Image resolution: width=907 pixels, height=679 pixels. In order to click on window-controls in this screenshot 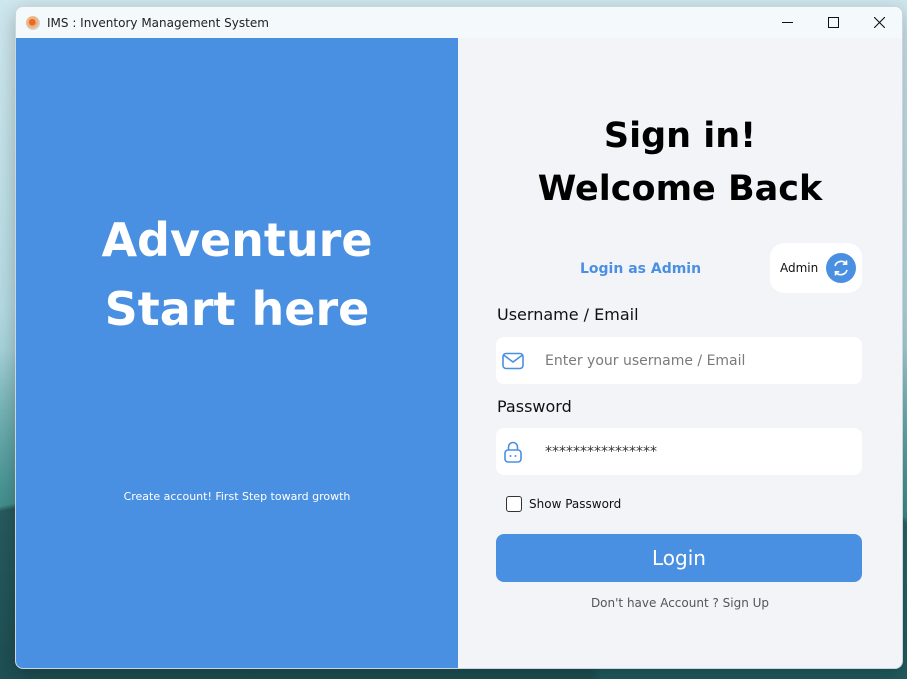, I will do `click(833, 22)`.